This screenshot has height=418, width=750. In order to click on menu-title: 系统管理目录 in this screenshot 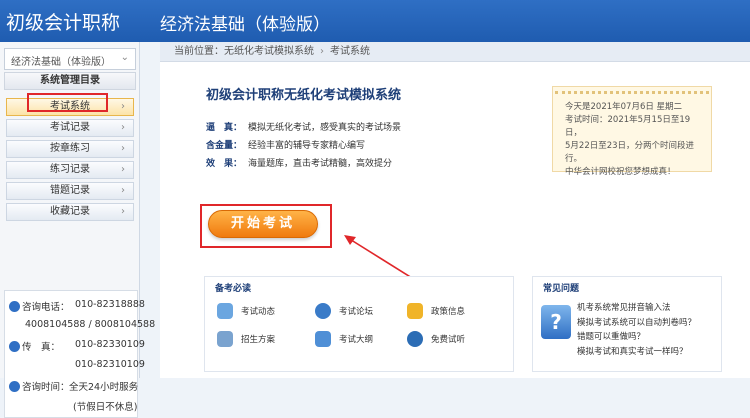, I will do `click(70, 81)`.